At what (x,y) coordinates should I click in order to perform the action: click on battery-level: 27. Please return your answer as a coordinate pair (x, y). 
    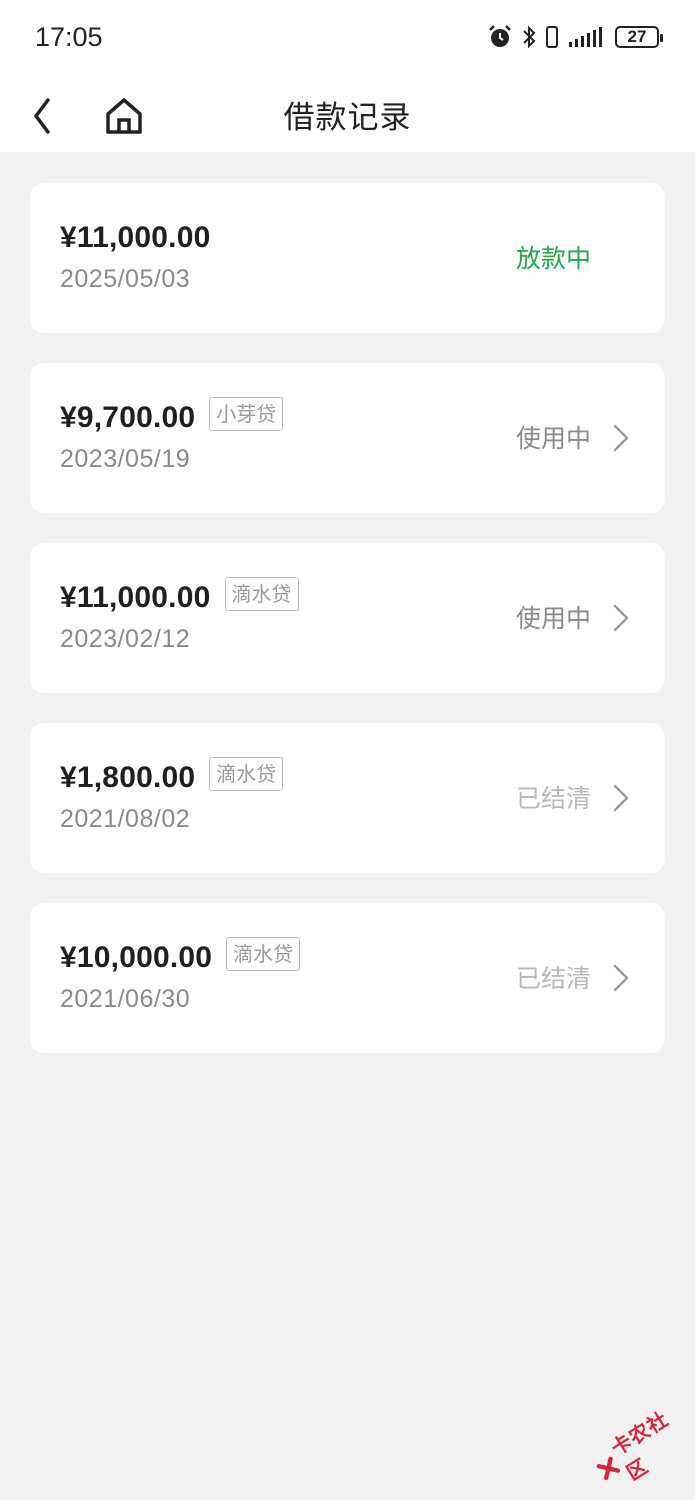
    Looking at the image, I should click on (637, 36).